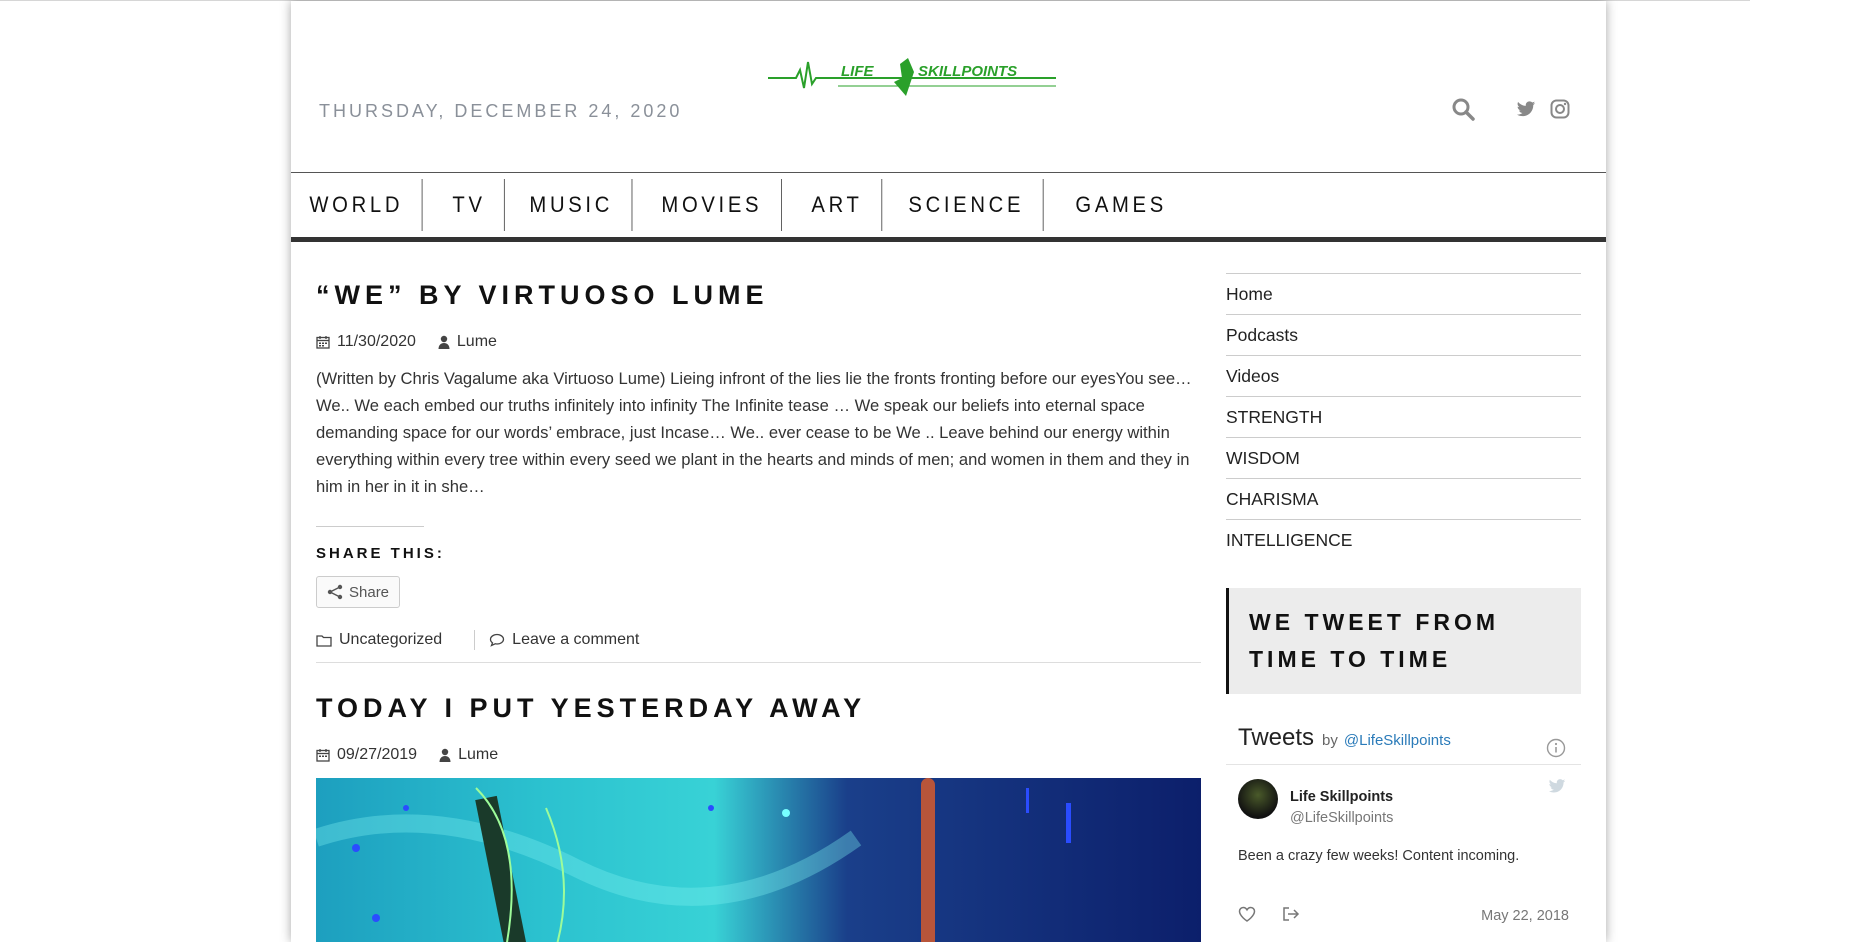  Describe the element at coordinates (758, 755) in the screenshot. I see `post-meta: 09/27/2019 Lume` at that location.